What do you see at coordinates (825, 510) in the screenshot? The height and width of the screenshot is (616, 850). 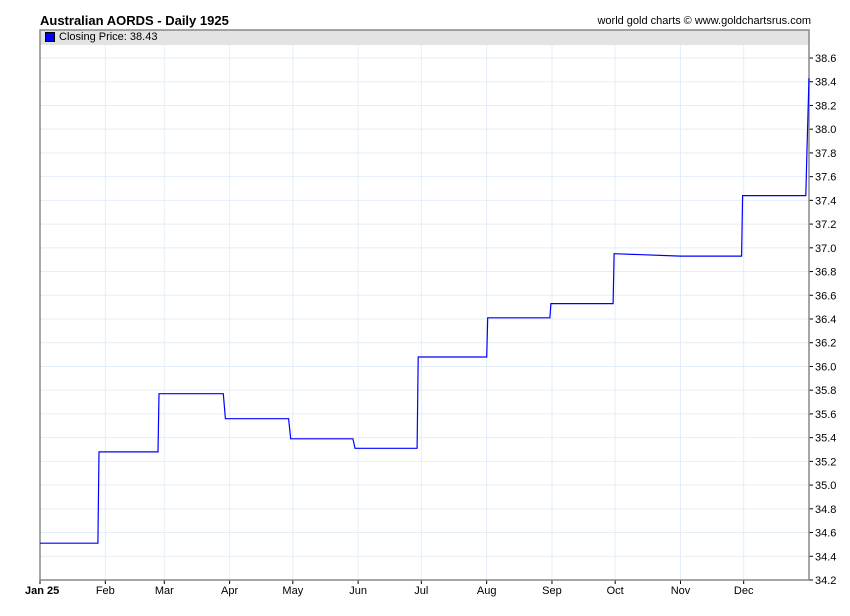 I see `y-tick-label: 34.8` at bounding box center [825, 510].